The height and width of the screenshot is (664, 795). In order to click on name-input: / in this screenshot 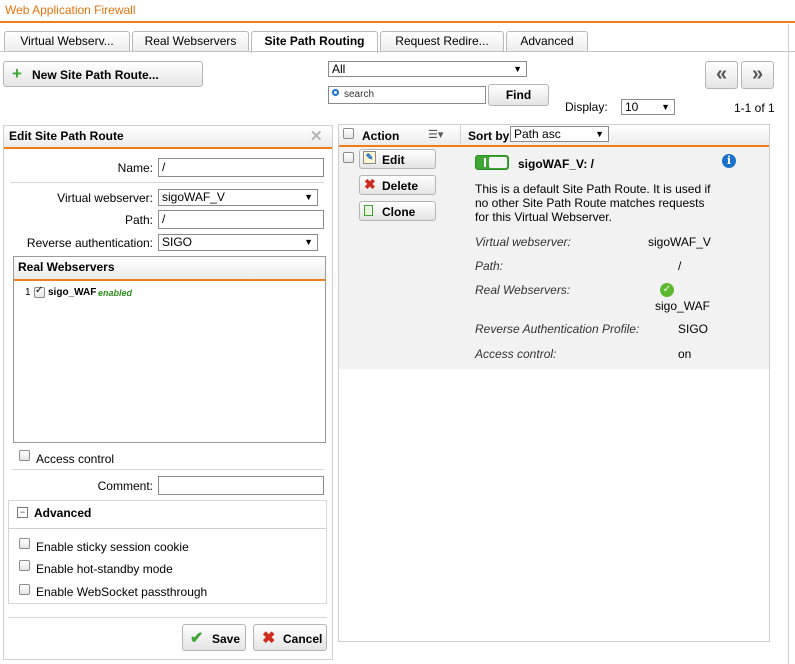, I will do `click(241, 167)`.